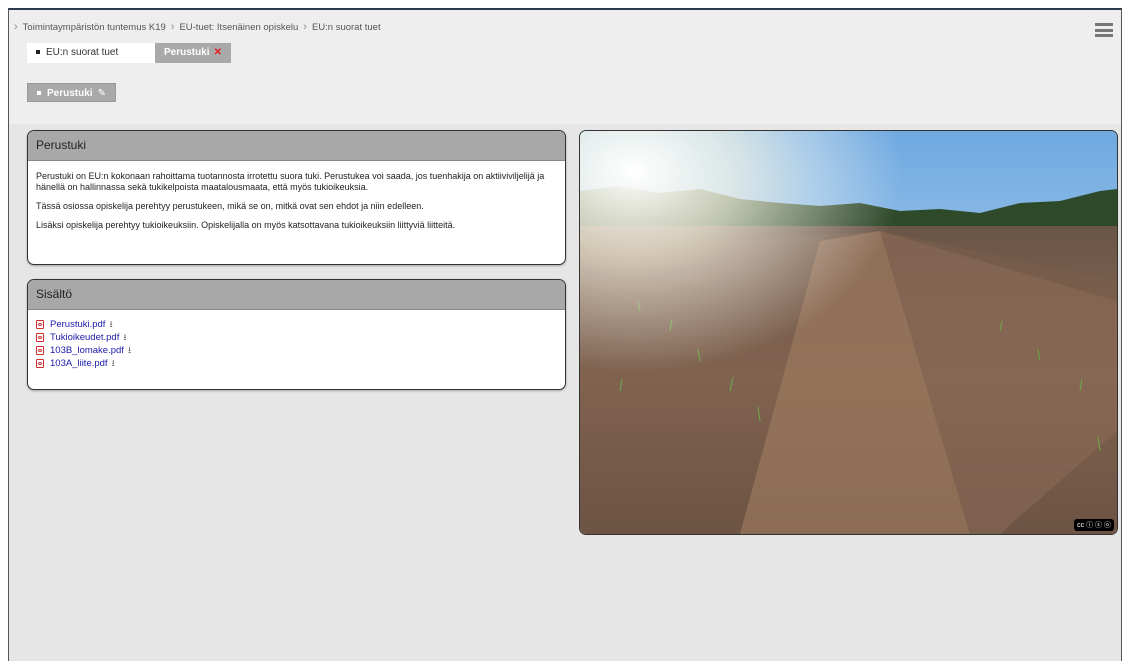 The height and width of the screenshot is (661, 1125). I want to click on close-icon: ✕, so click(218, 52).